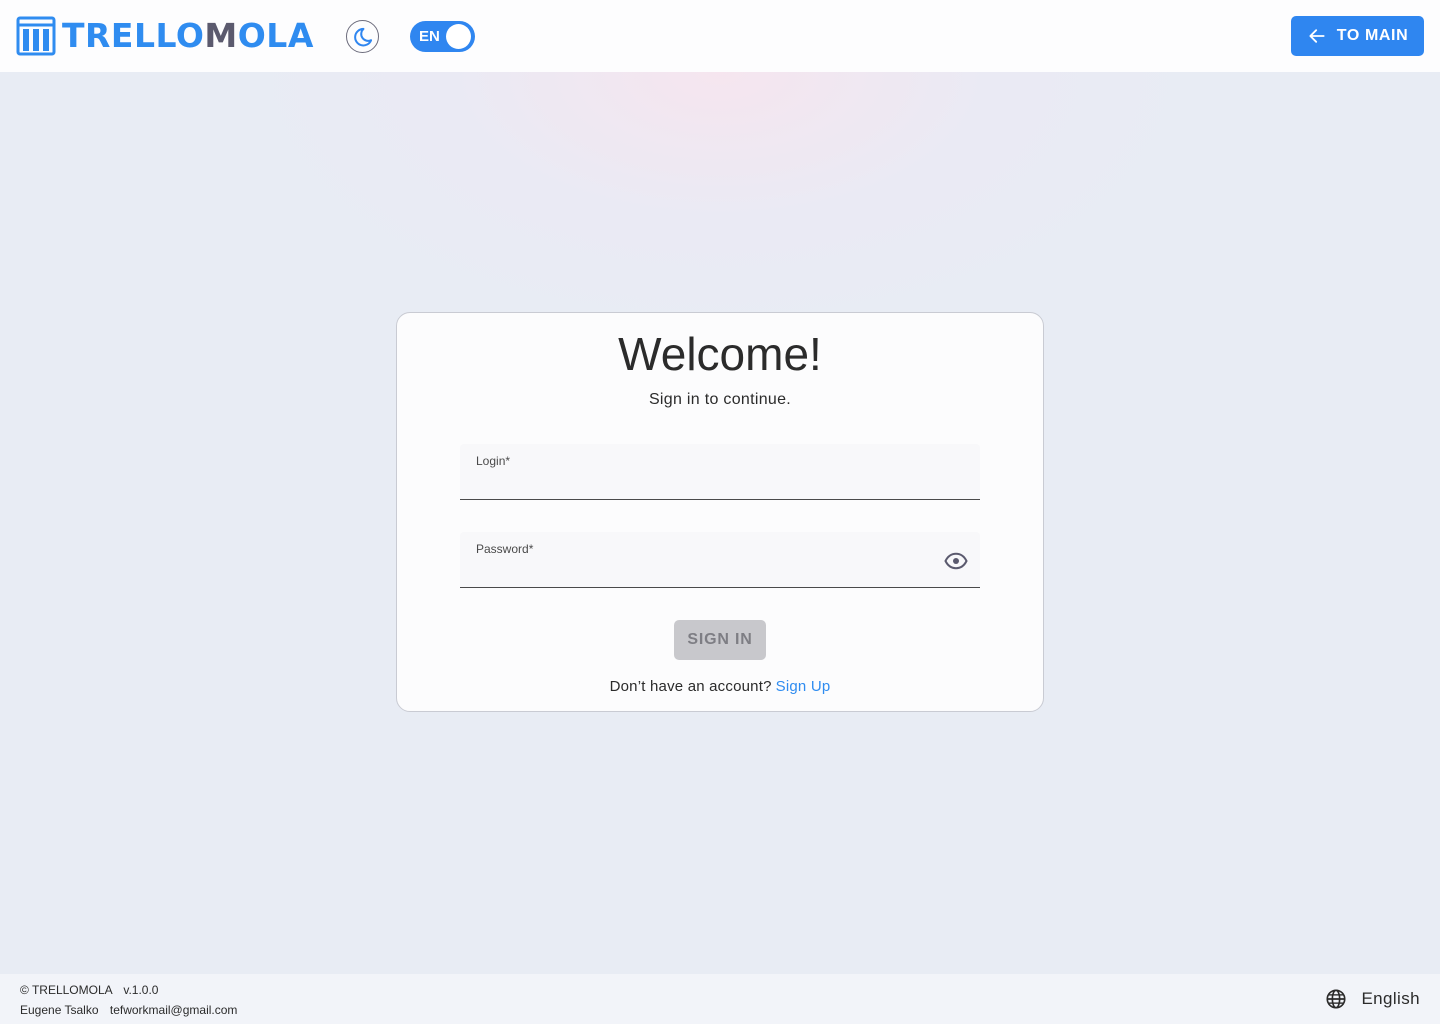 The height and width of the screenshot is (1024, 1440). I want to click on sign-in-button: SIGN IN, so click(720, 640).